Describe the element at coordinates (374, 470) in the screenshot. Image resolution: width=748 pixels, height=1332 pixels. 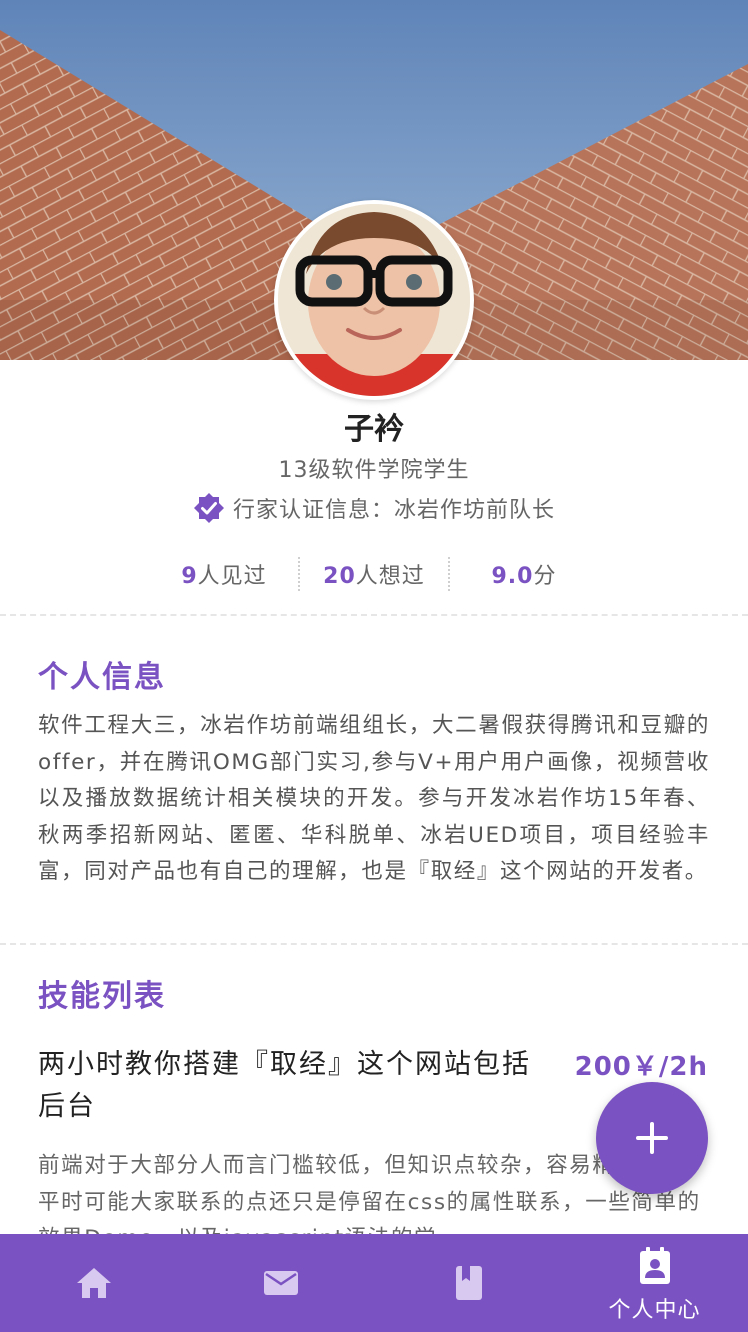
I see `profile-subtitle: 13级软件学院学生` at that location.